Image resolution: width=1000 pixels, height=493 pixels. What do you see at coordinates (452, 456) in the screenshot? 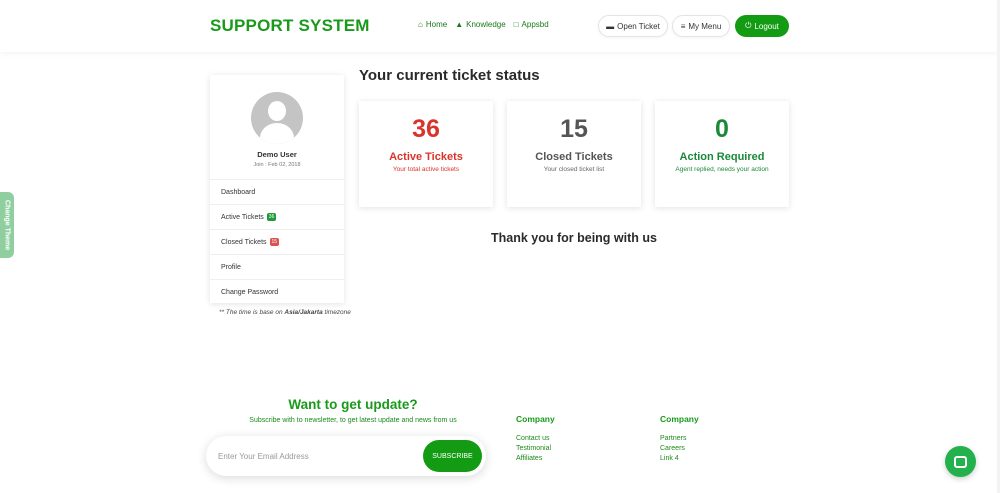
I see `subscribe-button: SUBSCRIBE` at bounding box center [452, 456].